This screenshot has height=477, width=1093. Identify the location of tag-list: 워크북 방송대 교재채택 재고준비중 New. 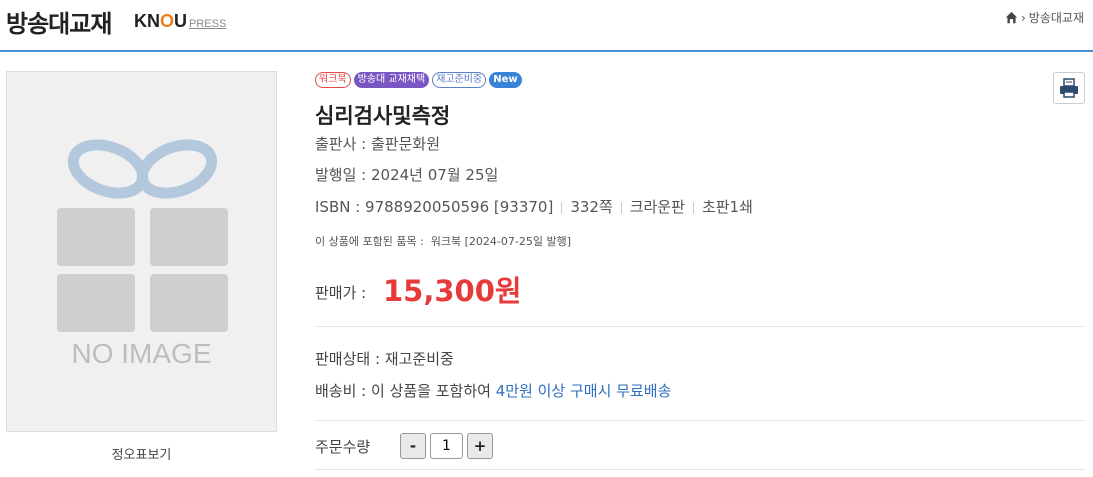
(418, 80).